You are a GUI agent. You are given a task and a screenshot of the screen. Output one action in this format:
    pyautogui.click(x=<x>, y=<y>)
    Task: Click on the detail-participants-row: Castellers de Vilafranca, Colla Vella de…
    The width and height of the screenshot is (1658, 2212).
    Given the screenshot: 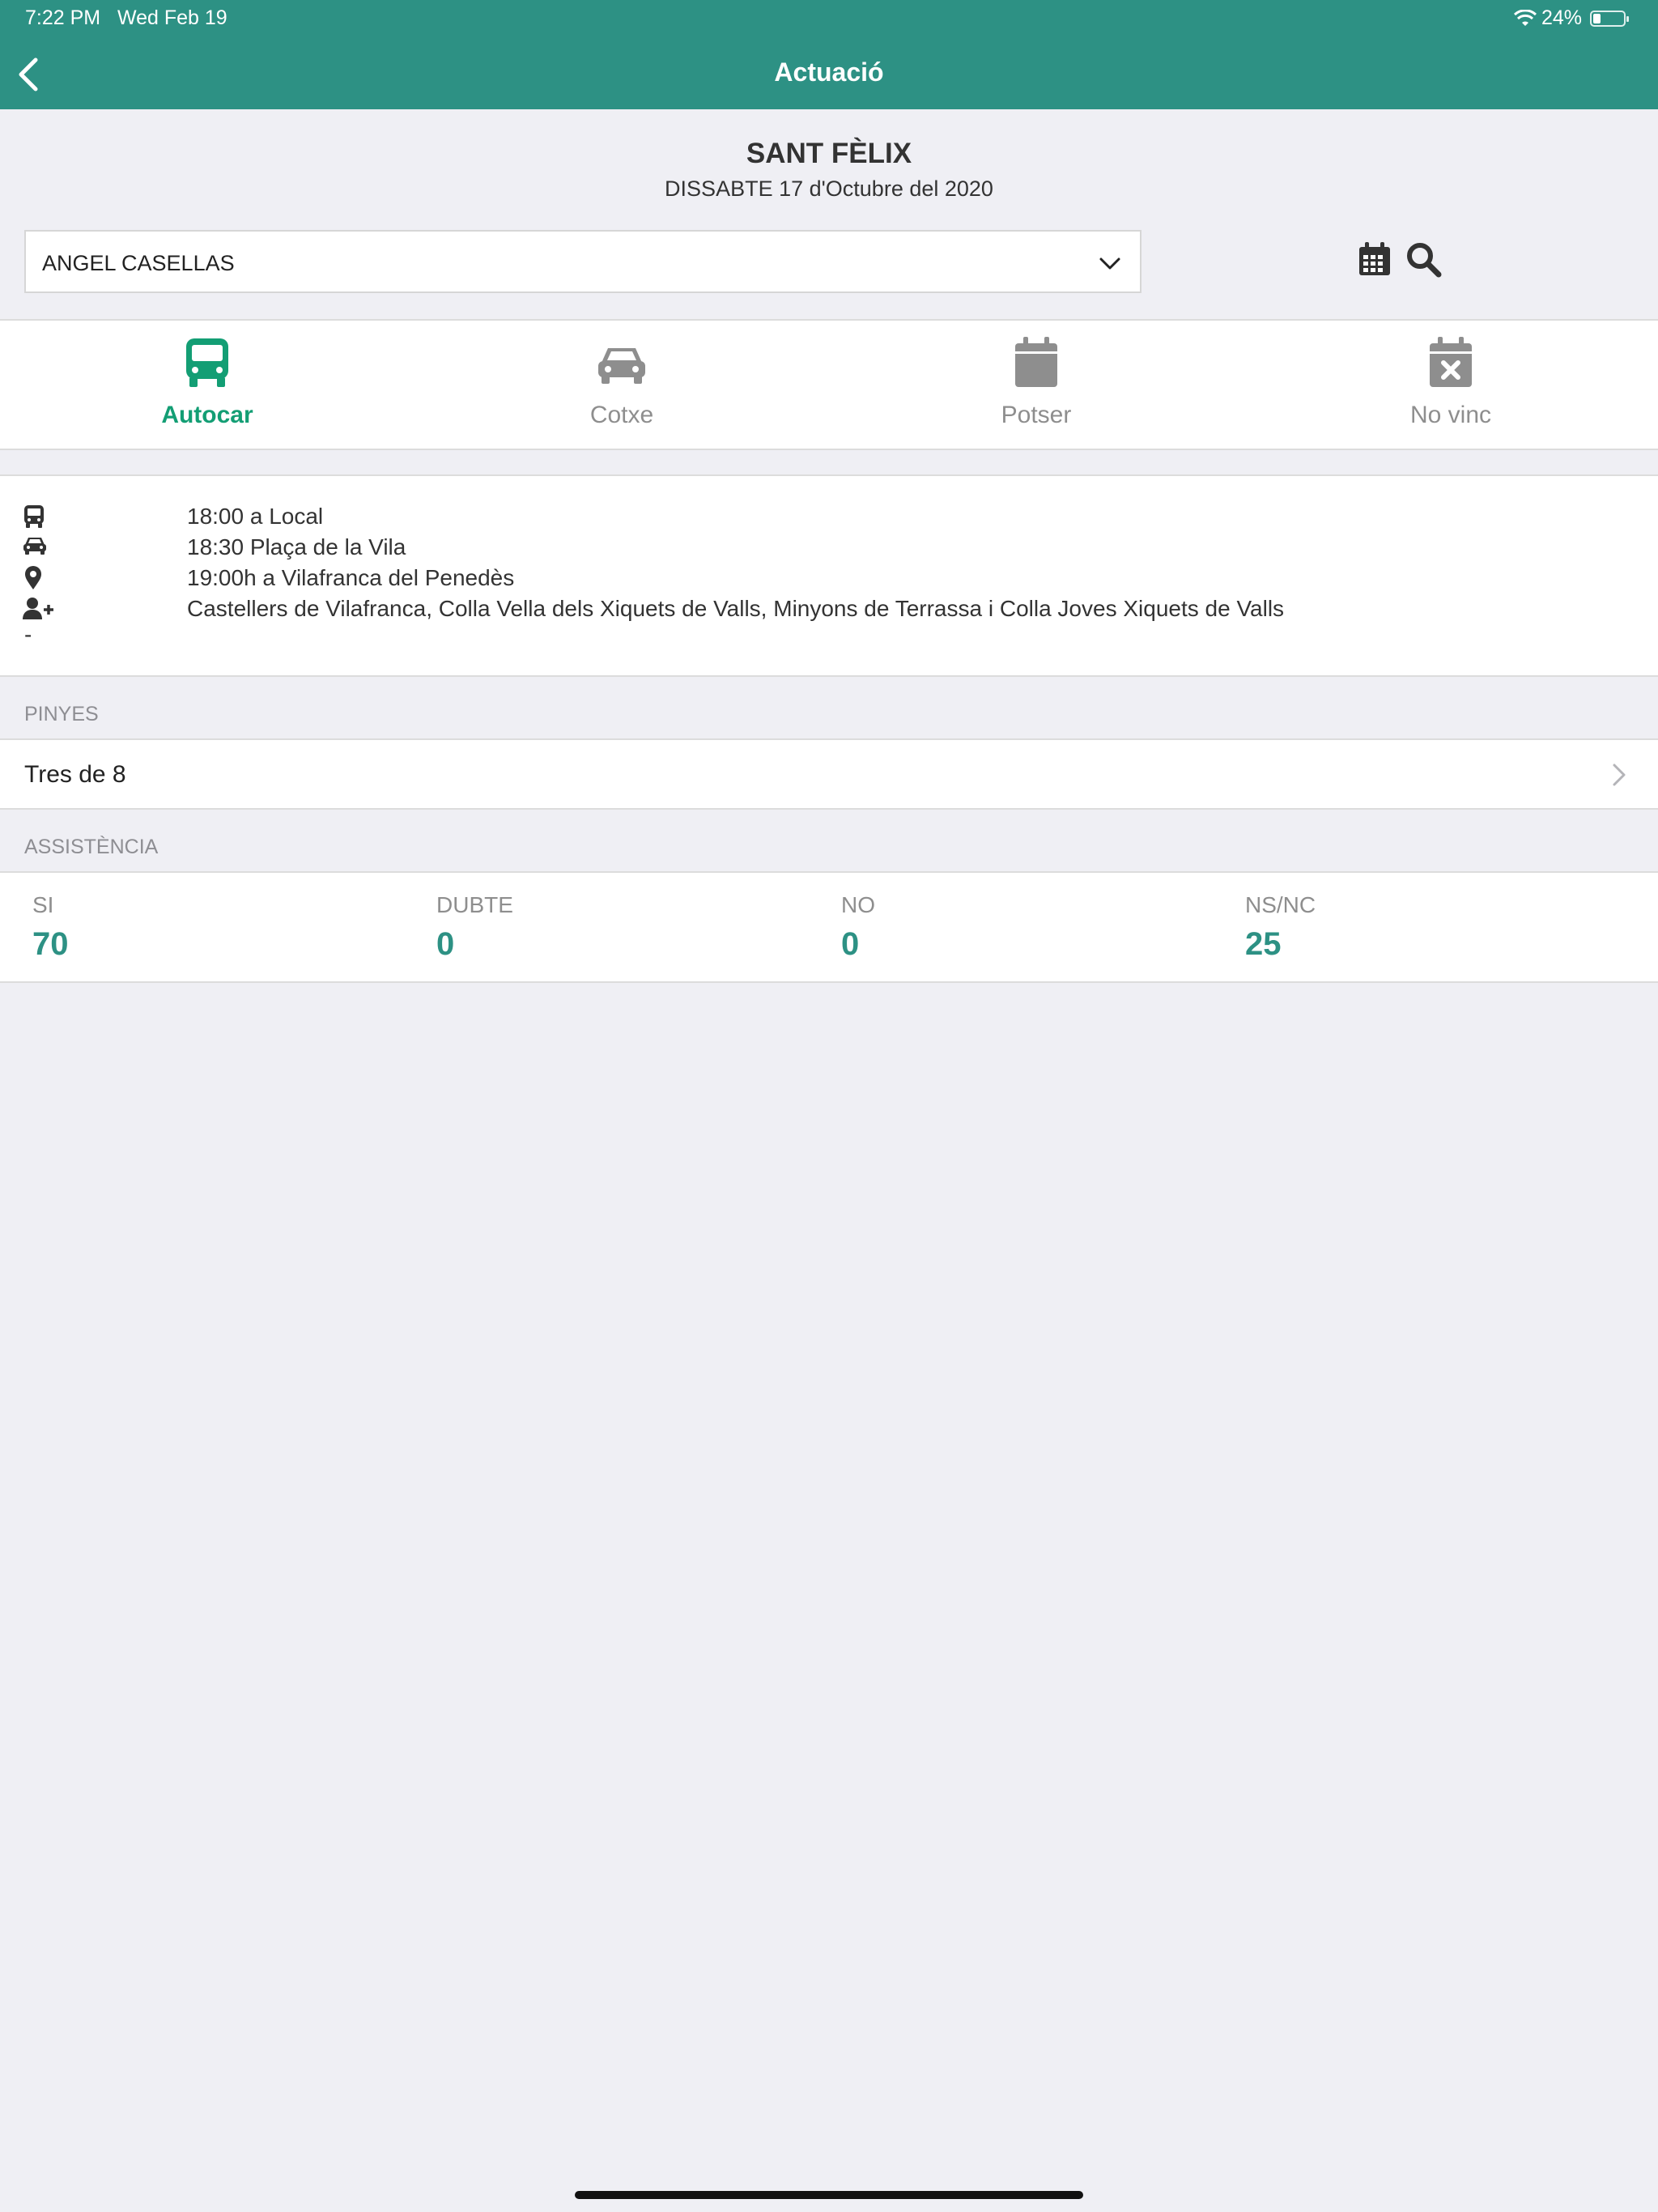 What is the action you would take?
    pyautogui.click(x=829, y=610)
    